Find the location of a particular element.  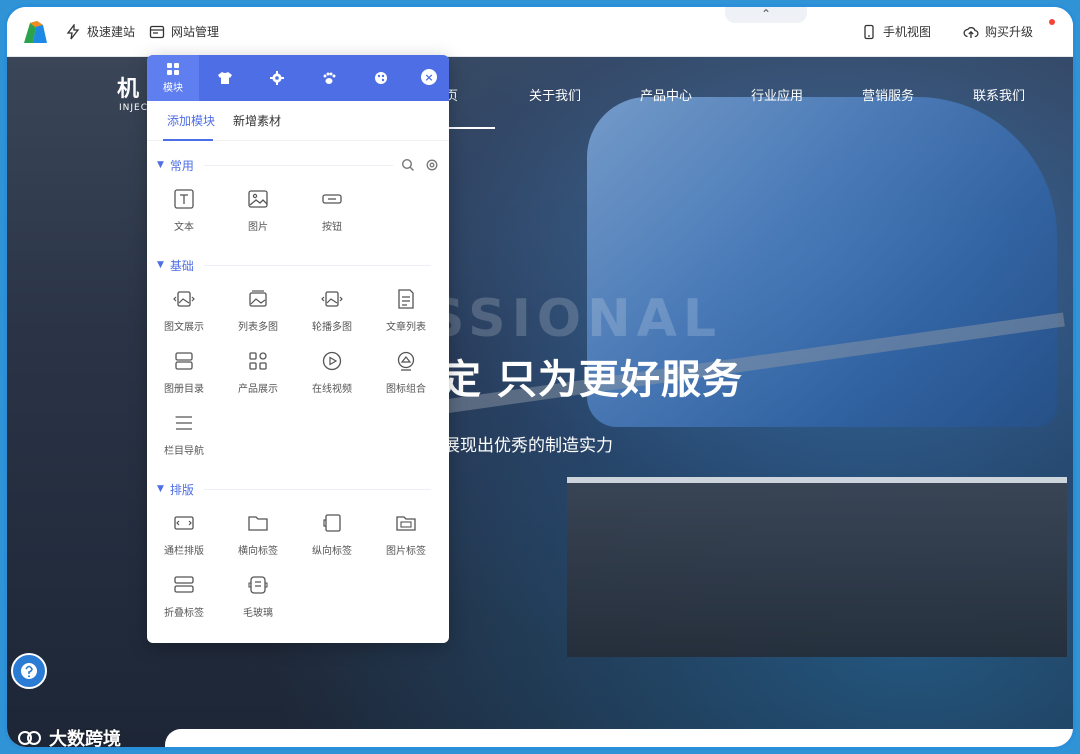

module-list-images: 列表多图 is located at coordinates (258, 310).